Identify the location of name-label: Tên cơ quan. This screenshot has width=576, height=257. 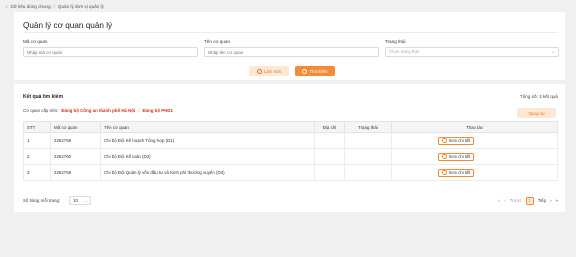
(217, 41).